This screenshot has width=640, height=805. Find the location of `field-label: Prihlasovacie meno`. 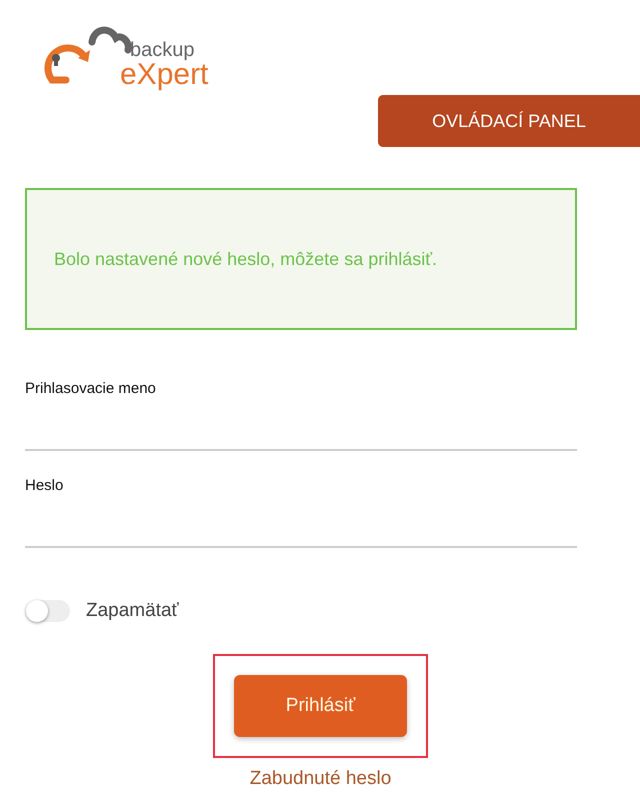

field-label: Prihlasovacie meno is located at coordinates (91, 388).